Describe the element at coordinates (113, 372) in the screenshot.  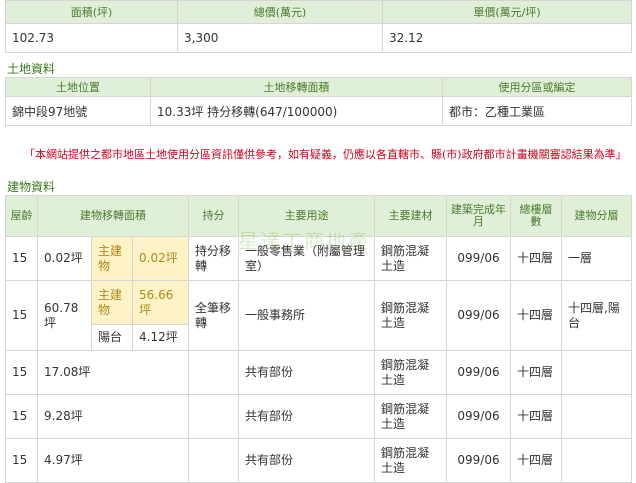
I see `bldg-area: 17.08坪` at that location.